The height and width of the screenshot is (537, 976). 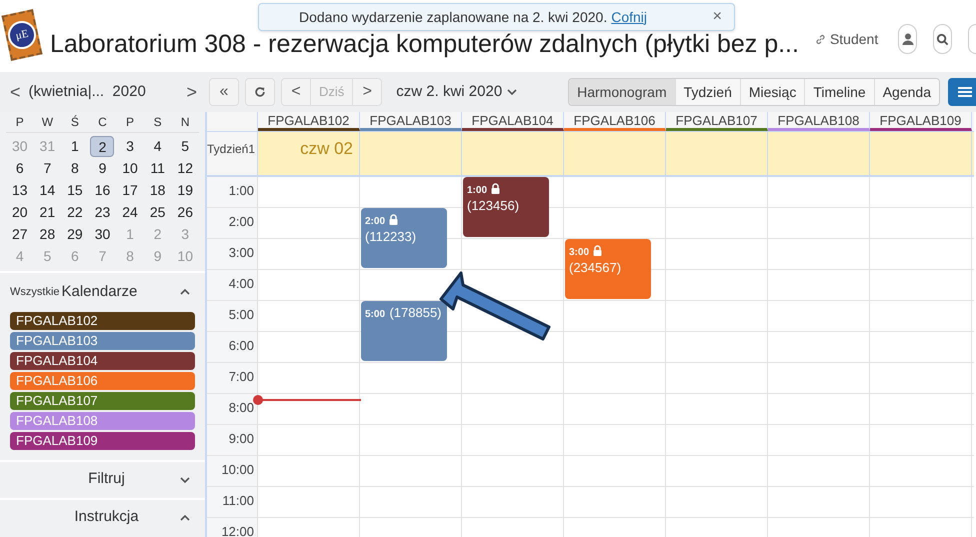 I want to click on calendar-item: FPGALAB102, so click(x=102, y=321).